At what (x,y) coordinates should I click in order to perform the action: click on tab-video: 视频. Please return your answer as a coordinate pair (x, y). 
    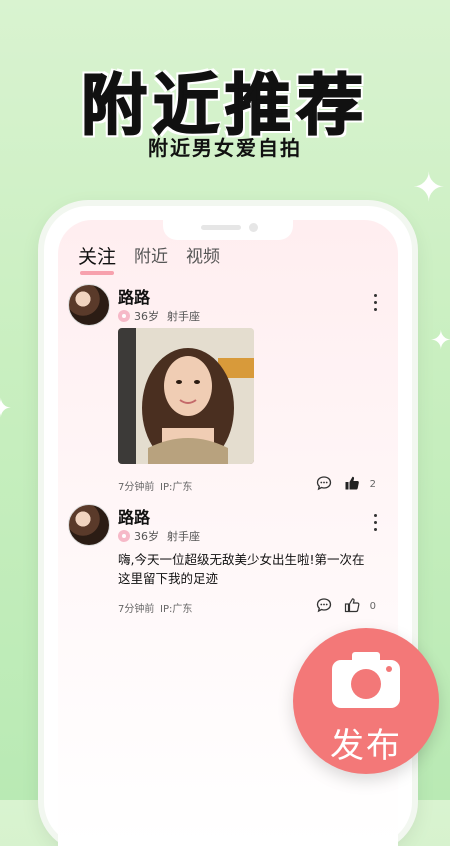
    Looking at the image, I should click on (203, 258).